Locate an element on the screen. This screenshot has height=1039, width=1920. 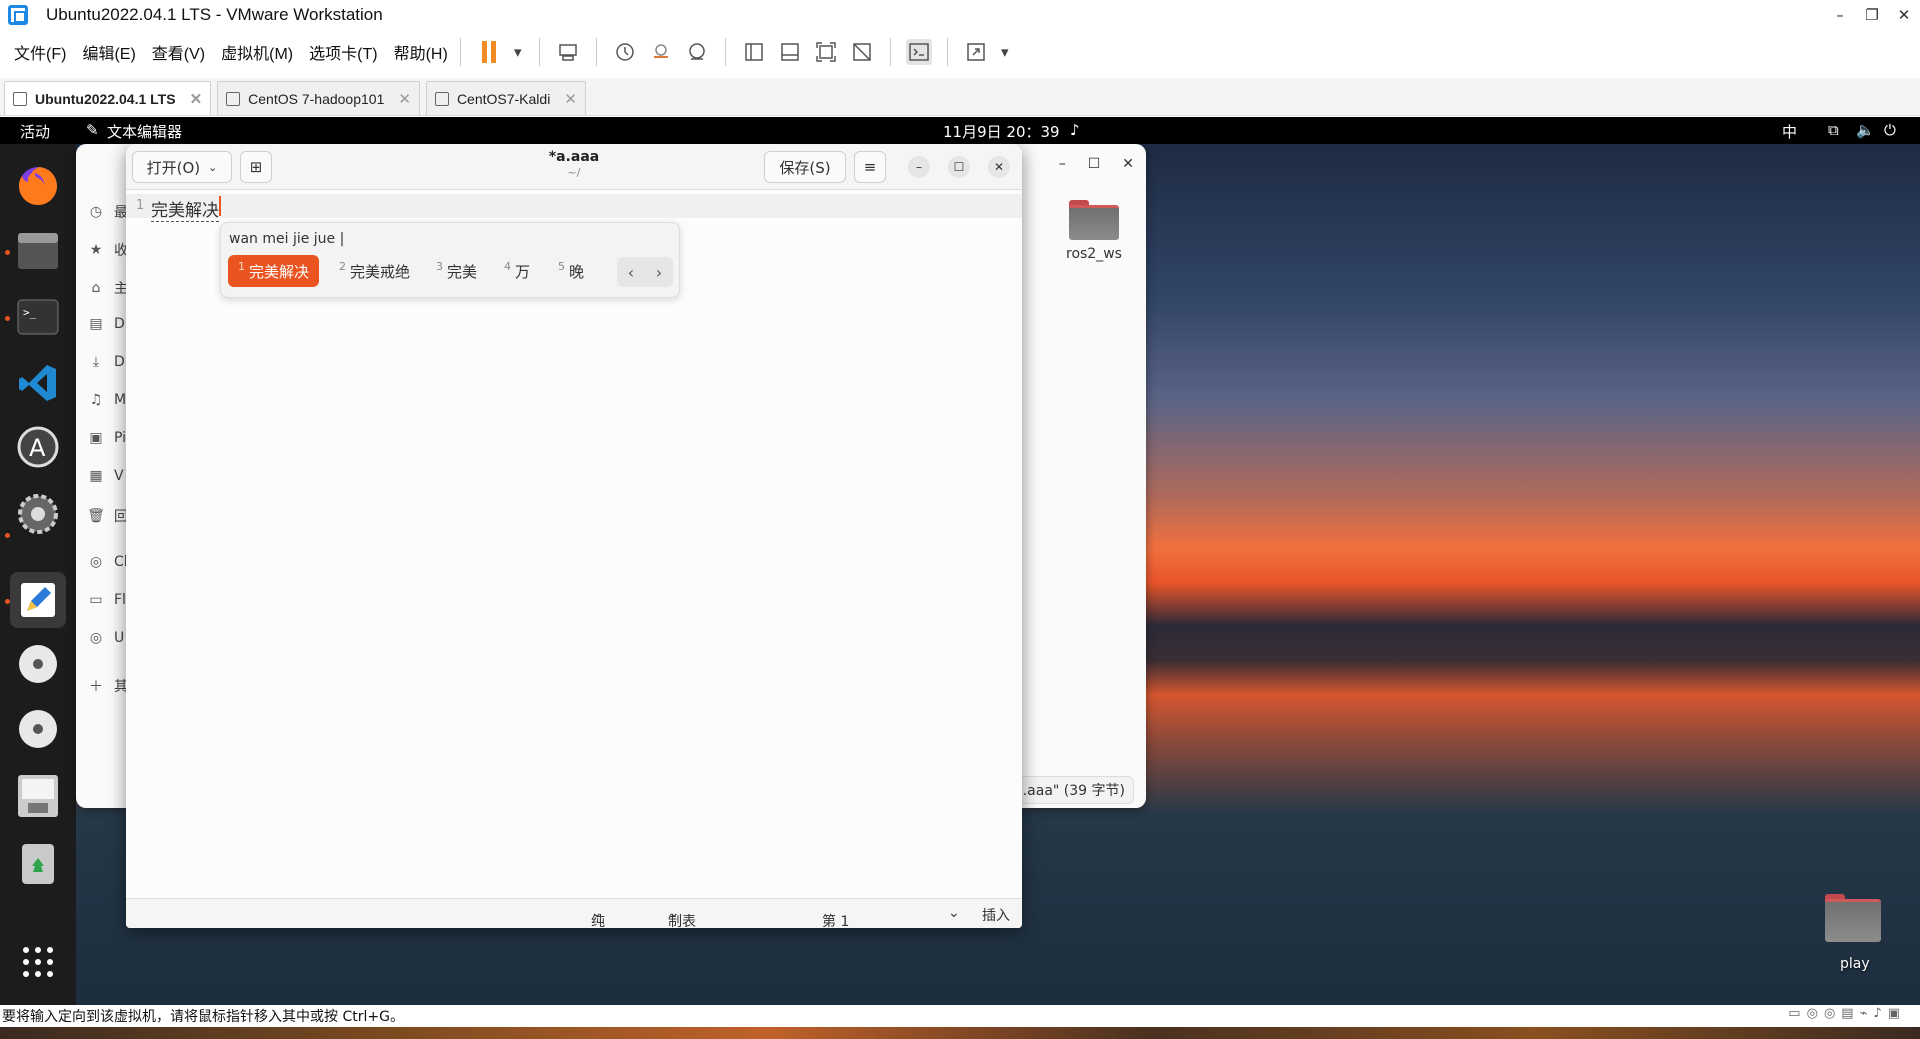
sidebar-item-cd: ◎ Cl is located at coordinates (108, 562).